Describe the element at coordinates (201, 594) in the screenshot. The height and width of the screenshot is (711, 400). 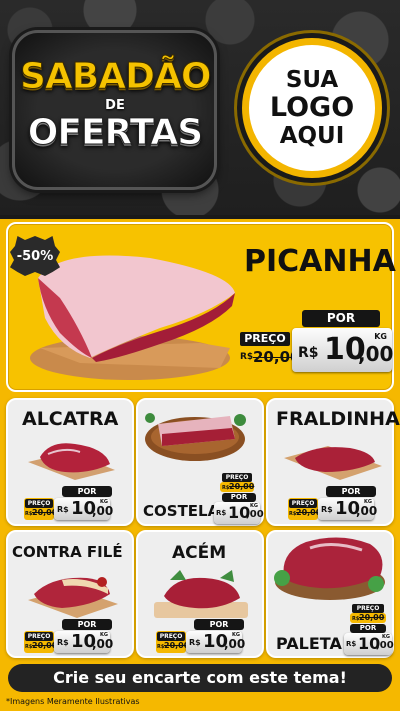
I see `acem-image` at that location.